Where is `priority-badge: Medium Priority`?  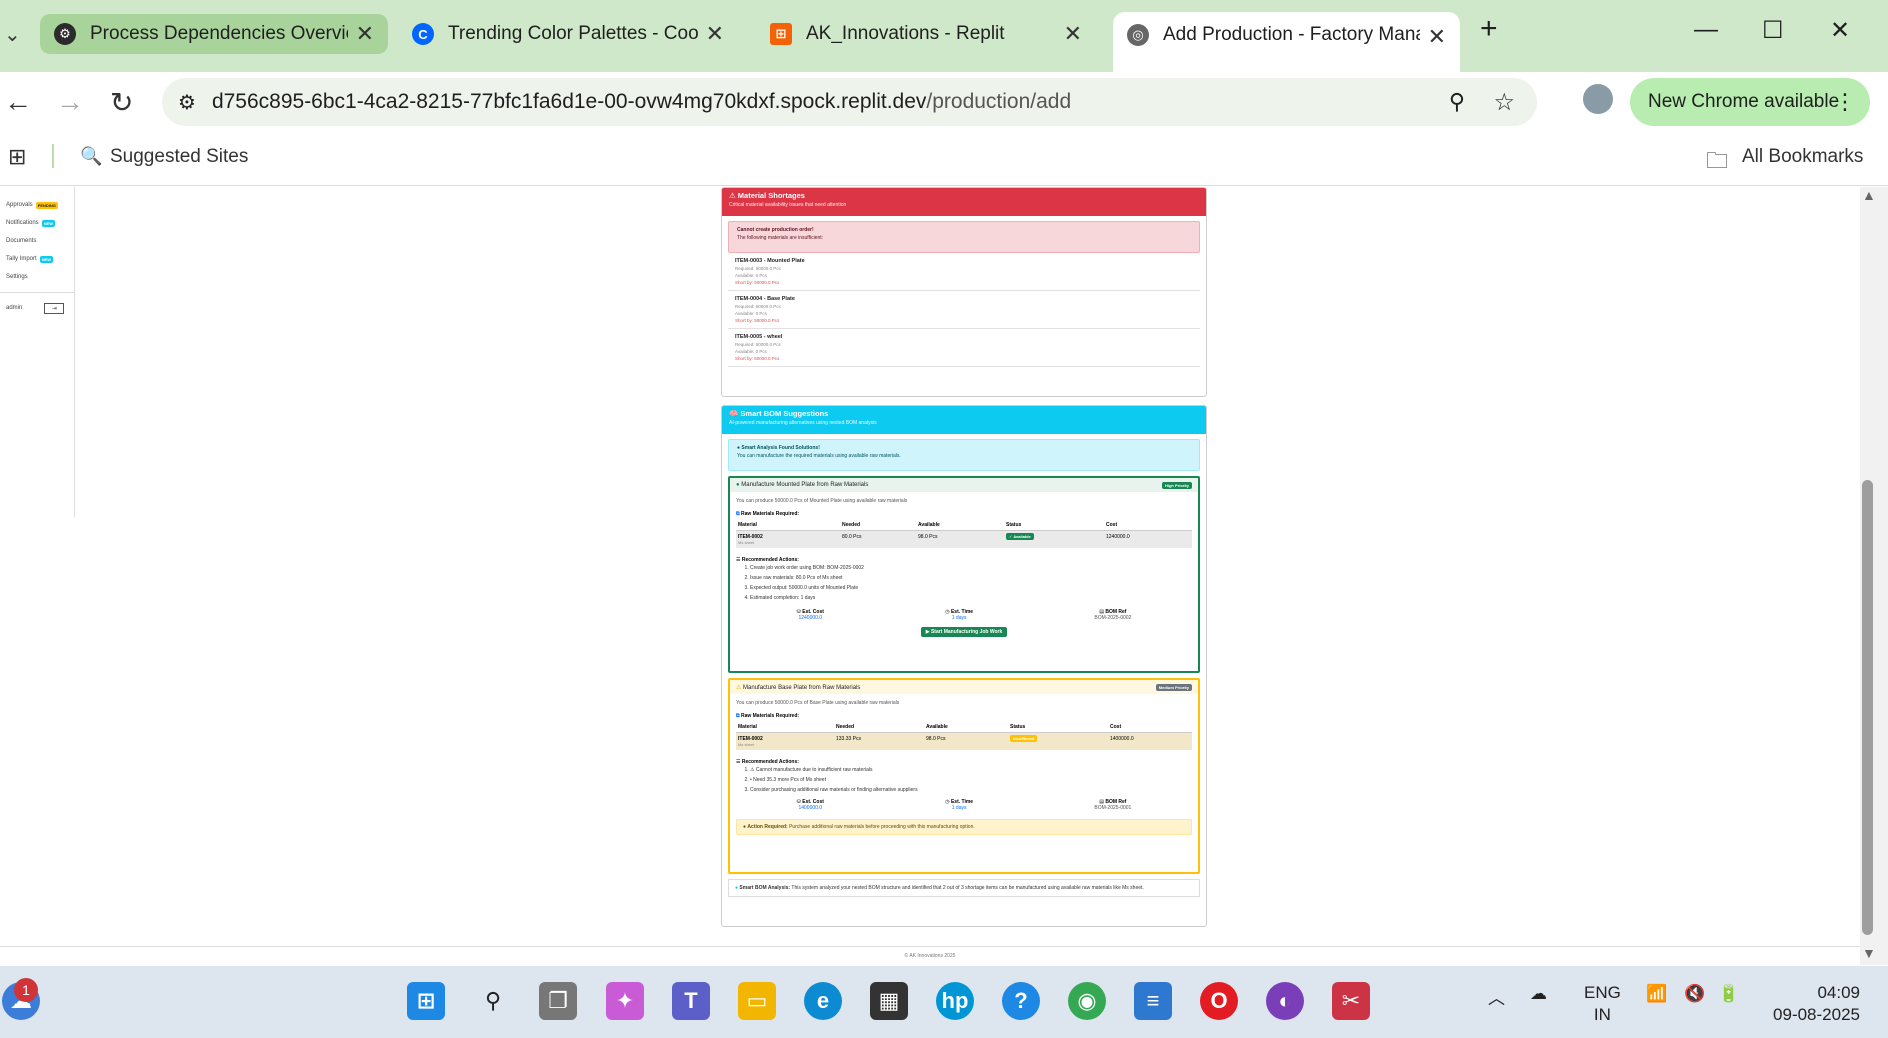 priority-badge: Medium Priority is located at coordinates (1173, 687).